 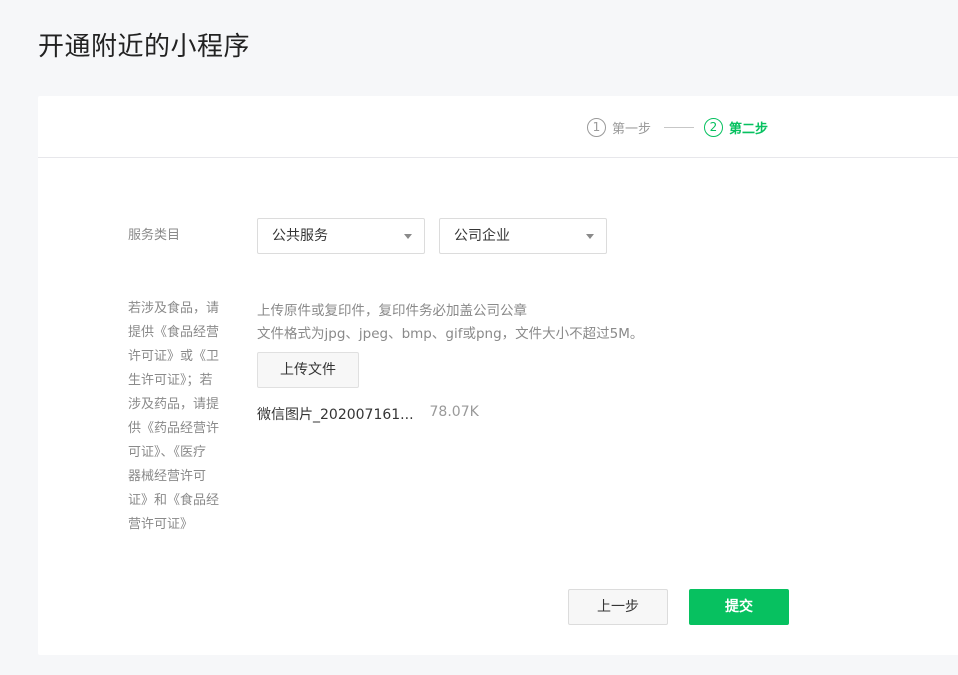 What do you see at coordinates (144, 47) in the screenshot?
I see `page-title: 开通附近的小程序` at bounding box center [144, 47].